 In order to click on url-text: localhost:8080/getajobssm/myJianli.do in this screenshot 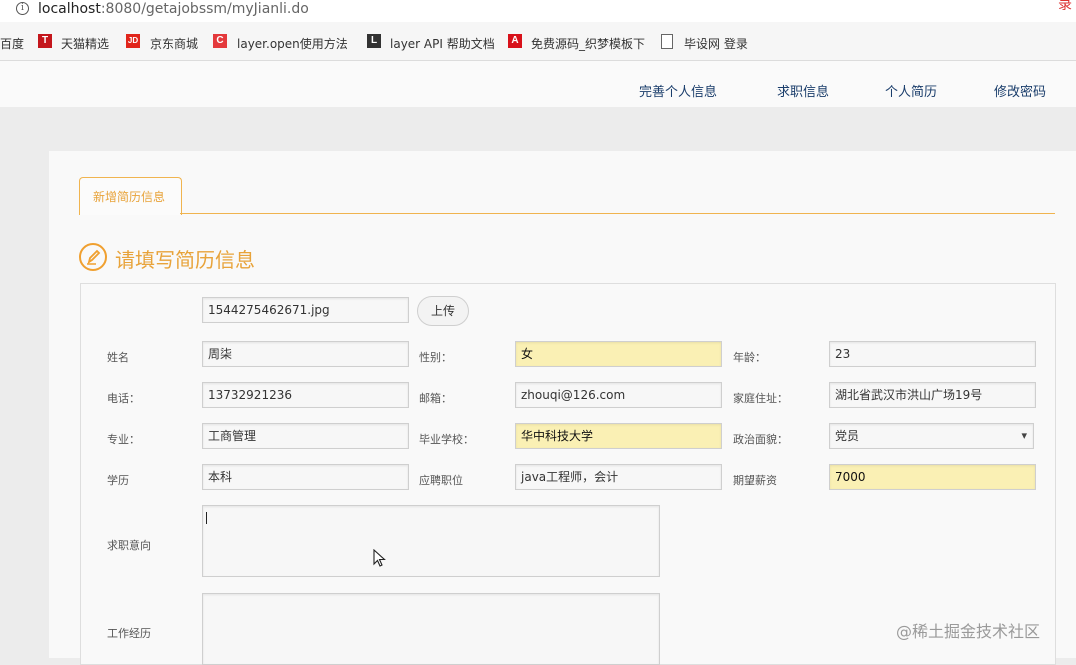, I will do `click(173, 9)`.